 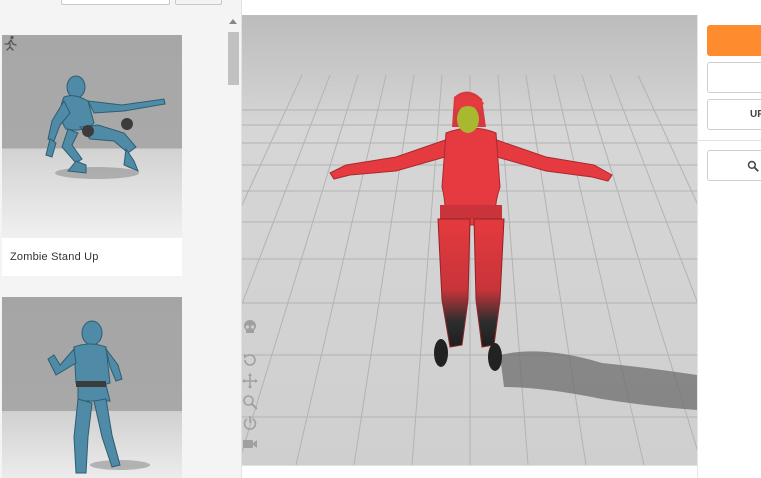 What do you see at coordinates (198, 2) in the screenshot?
I see `search-button` at bounding box center [198, 2].